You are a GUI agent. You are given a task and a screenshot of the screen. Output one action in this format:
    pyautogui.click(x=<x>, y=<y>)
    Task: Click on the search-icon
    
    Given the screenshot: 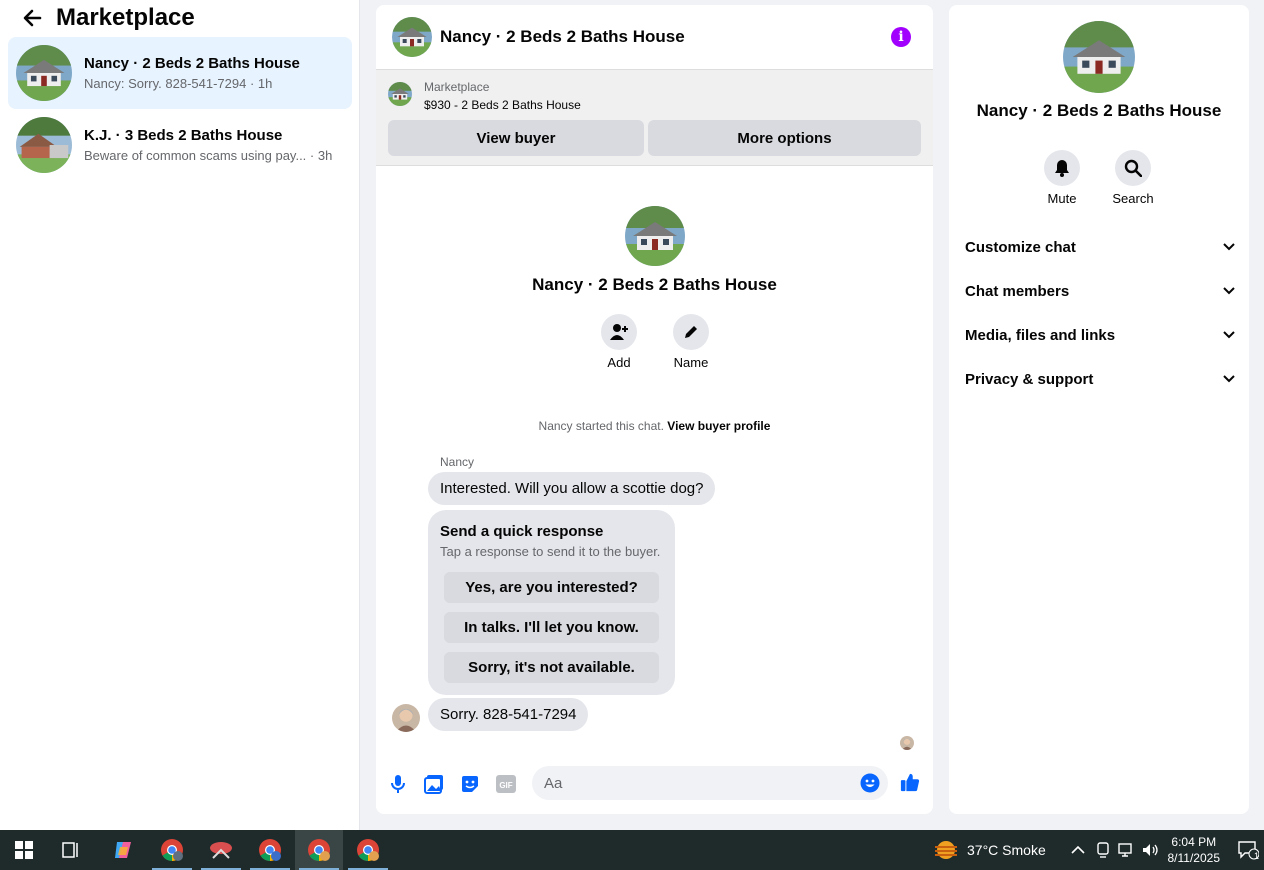 What is the action you would take?
    pyautogui.click(x=1133, y=168)
    